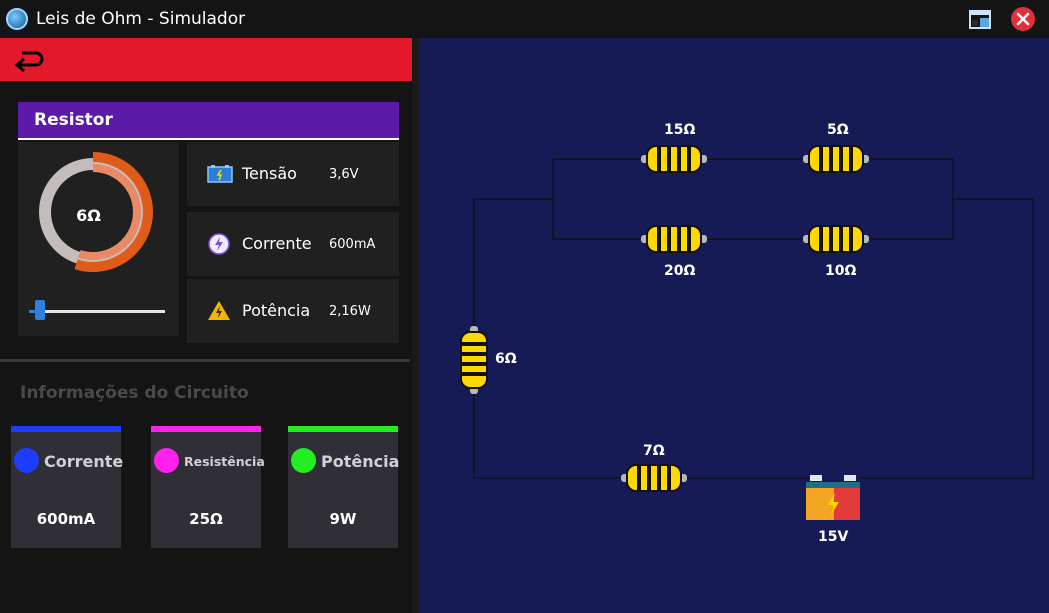  I want to click on back-bar, so click(206, 59).